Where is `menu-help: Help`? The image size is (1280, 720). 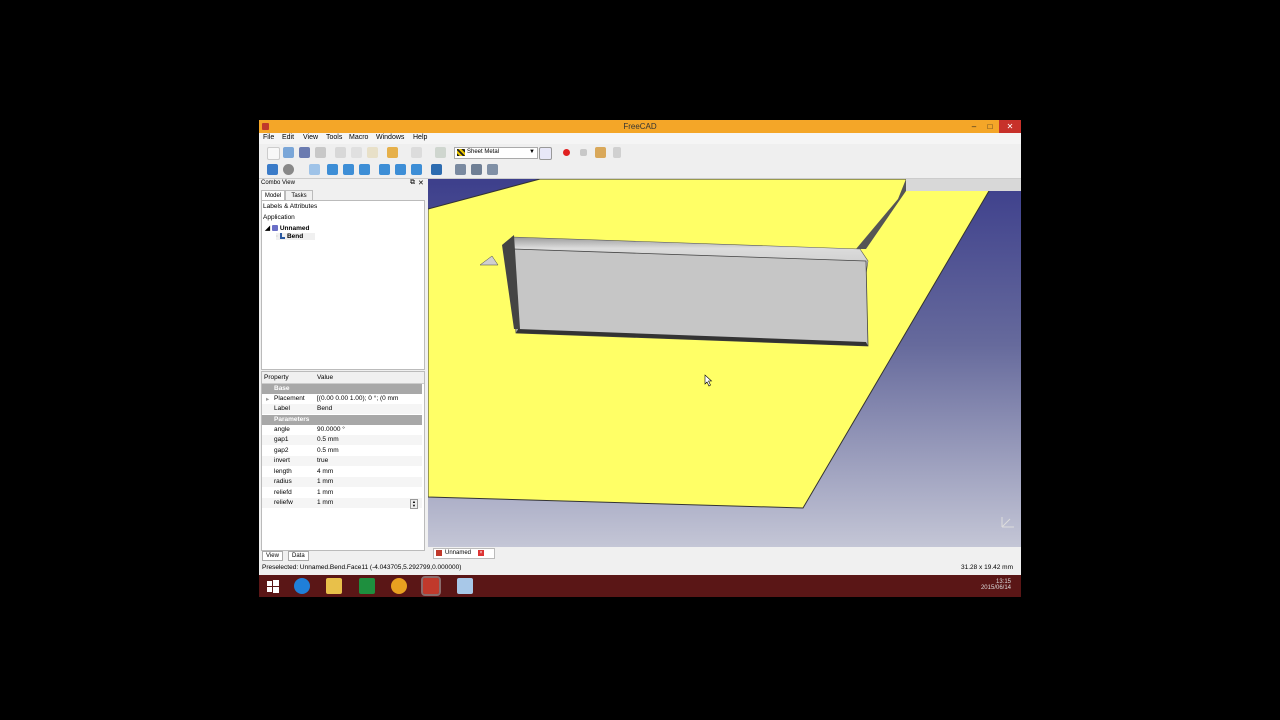
menu-help: Help is located at coordinates (420, 137).